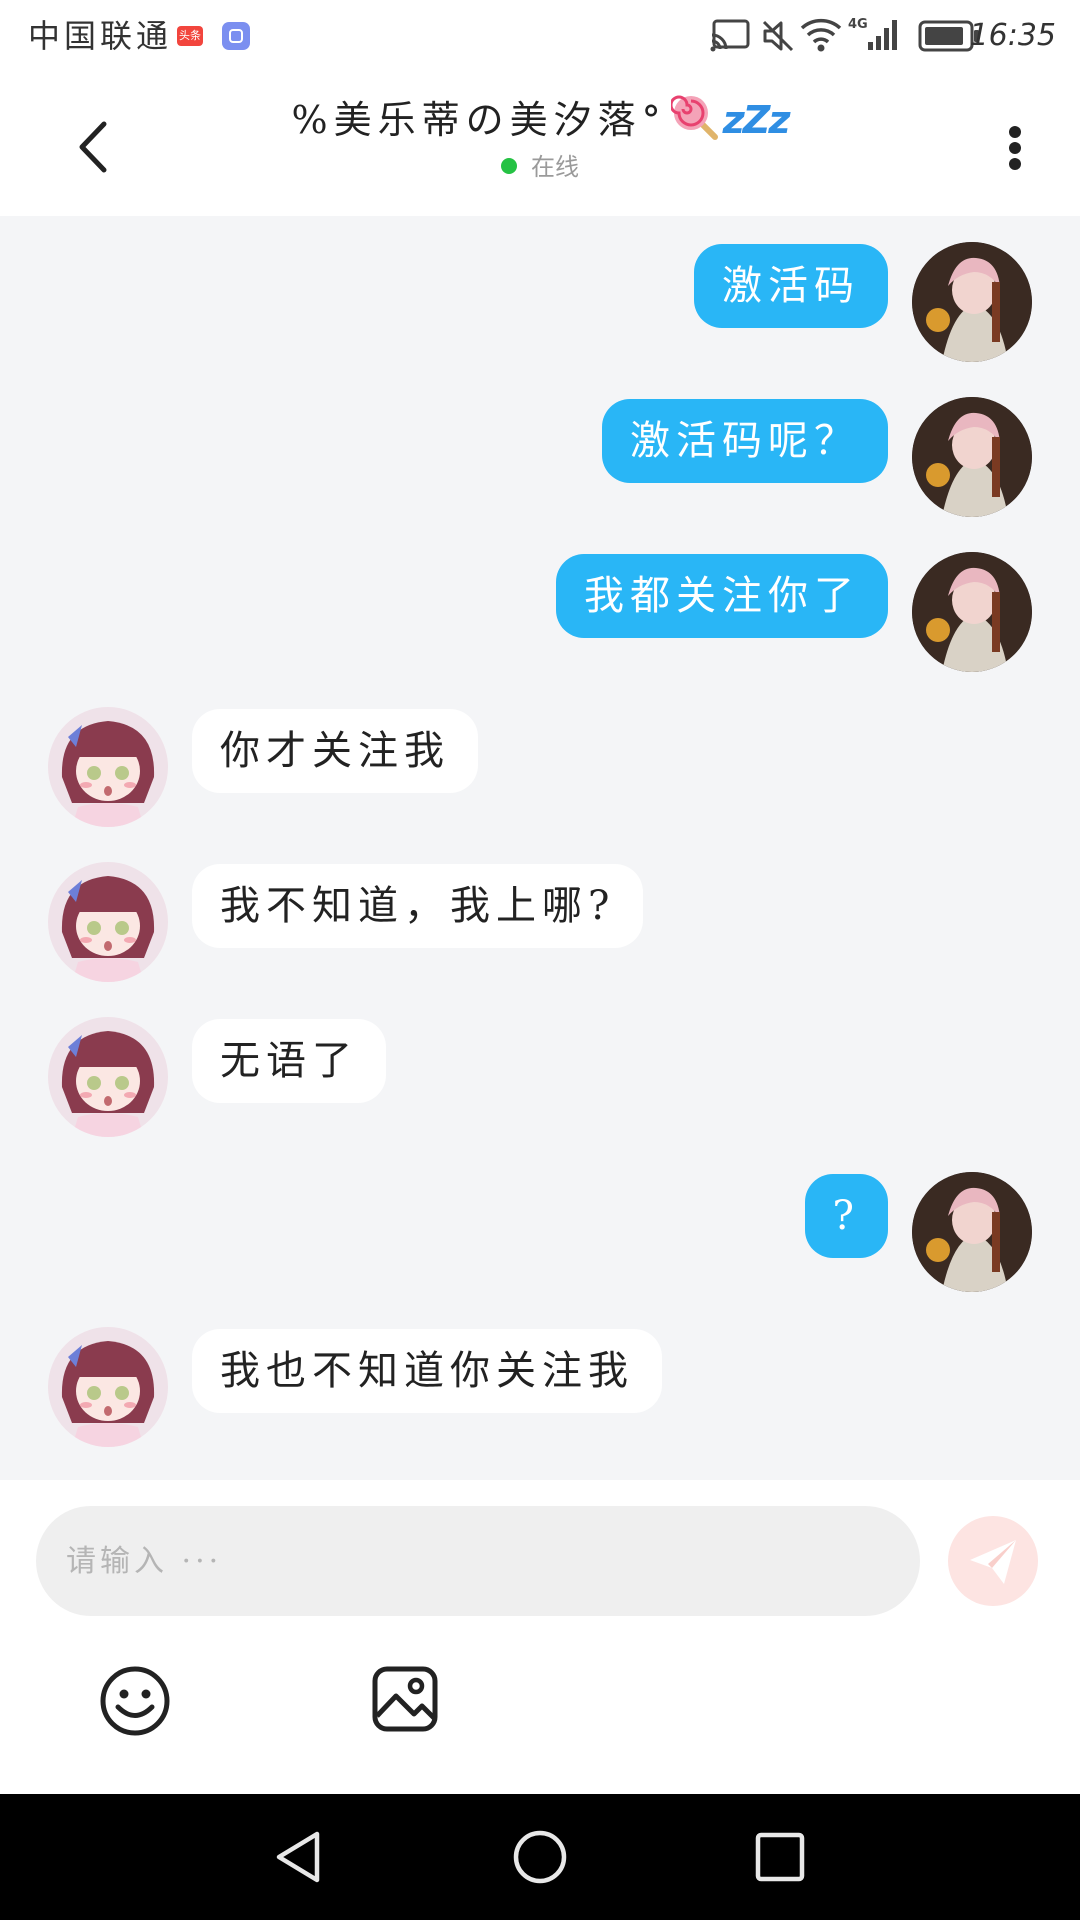 The width and height of the screenshot is (1080, 1920). Describe the element at coordinates (821, 35) in the screenshot. I see `wifi-icon` at that location.